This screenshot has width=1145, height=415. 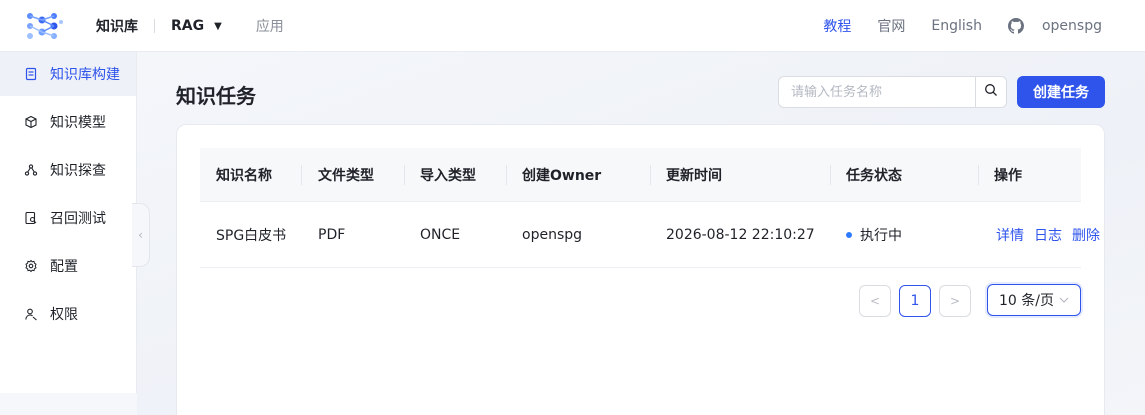 What do you see at coordinates (562, 176) in the screenshot?
I see `column-header: 创建Owner` at bounding box center [562, 176].